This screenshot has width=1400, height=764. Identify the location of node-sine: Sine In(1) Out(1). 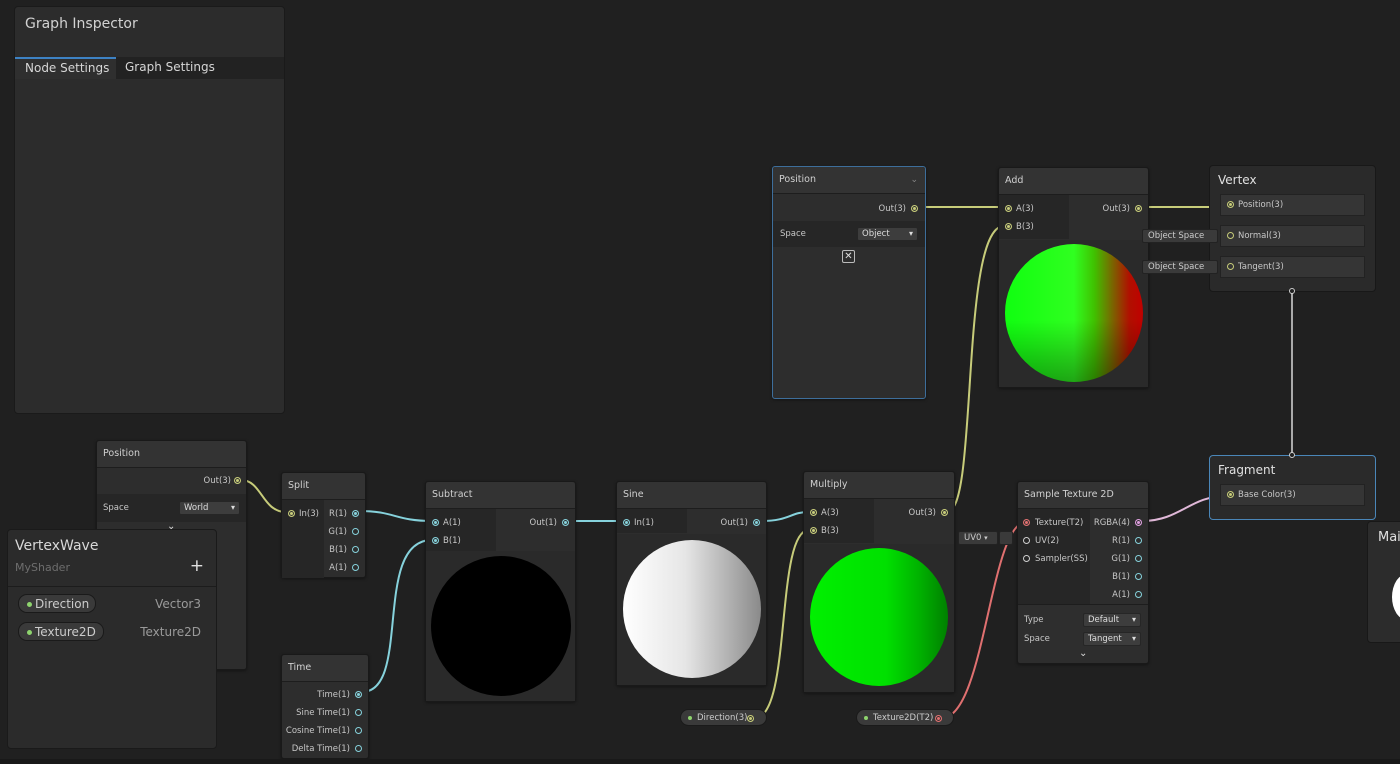
(691, 583).